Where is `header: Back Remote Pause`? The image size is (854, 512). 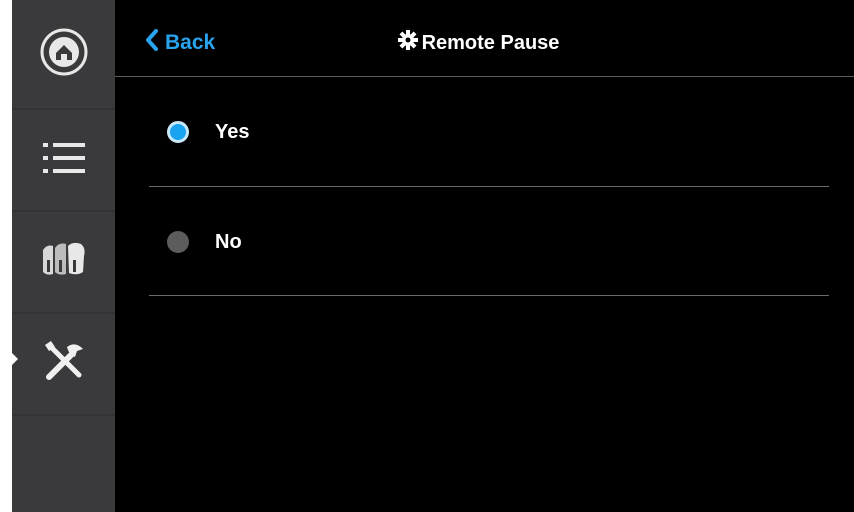
header: Back Remote Pause is located at coordinates (484, 38).